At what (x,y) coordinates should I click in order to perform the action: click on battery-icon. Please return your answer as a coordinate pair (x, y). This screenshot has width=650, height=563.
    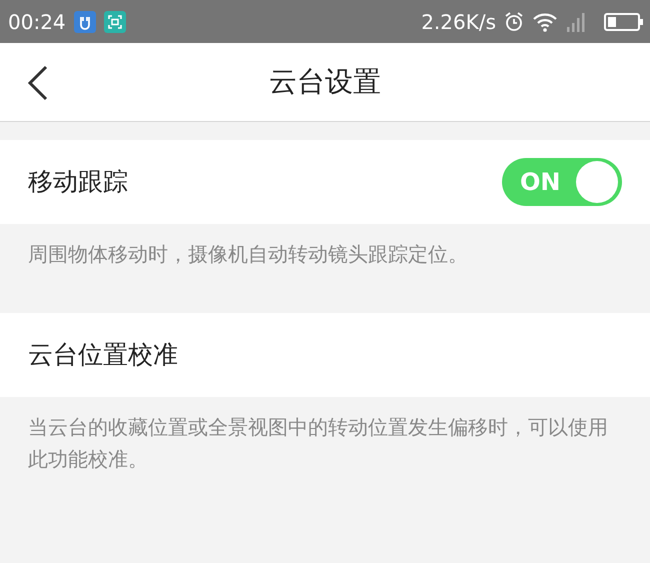
    Looking at the image, I should click on (624, 22).